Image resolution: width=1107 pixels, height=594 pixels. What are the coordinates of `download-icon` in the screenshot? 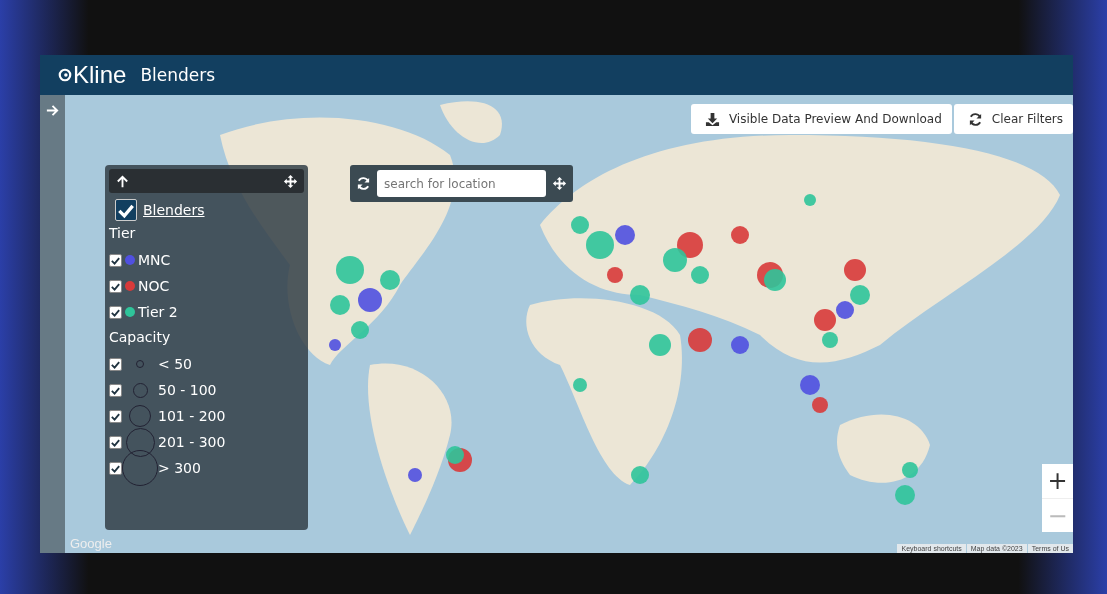 It's located at (712, 119).